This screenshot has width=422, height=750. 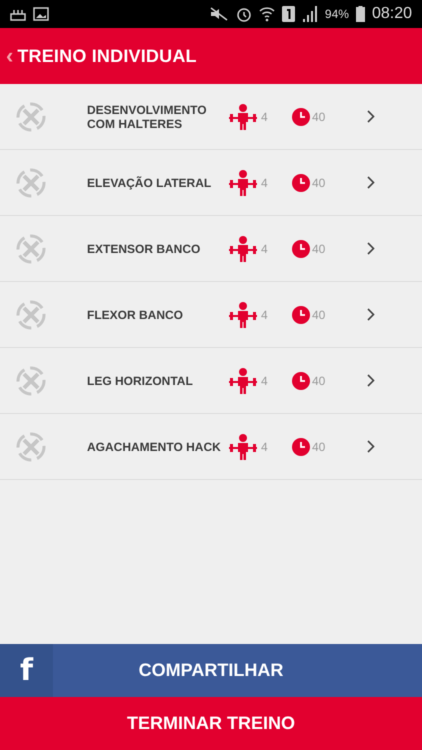 I want to click on signal-icon, so click(x=310, y=14).